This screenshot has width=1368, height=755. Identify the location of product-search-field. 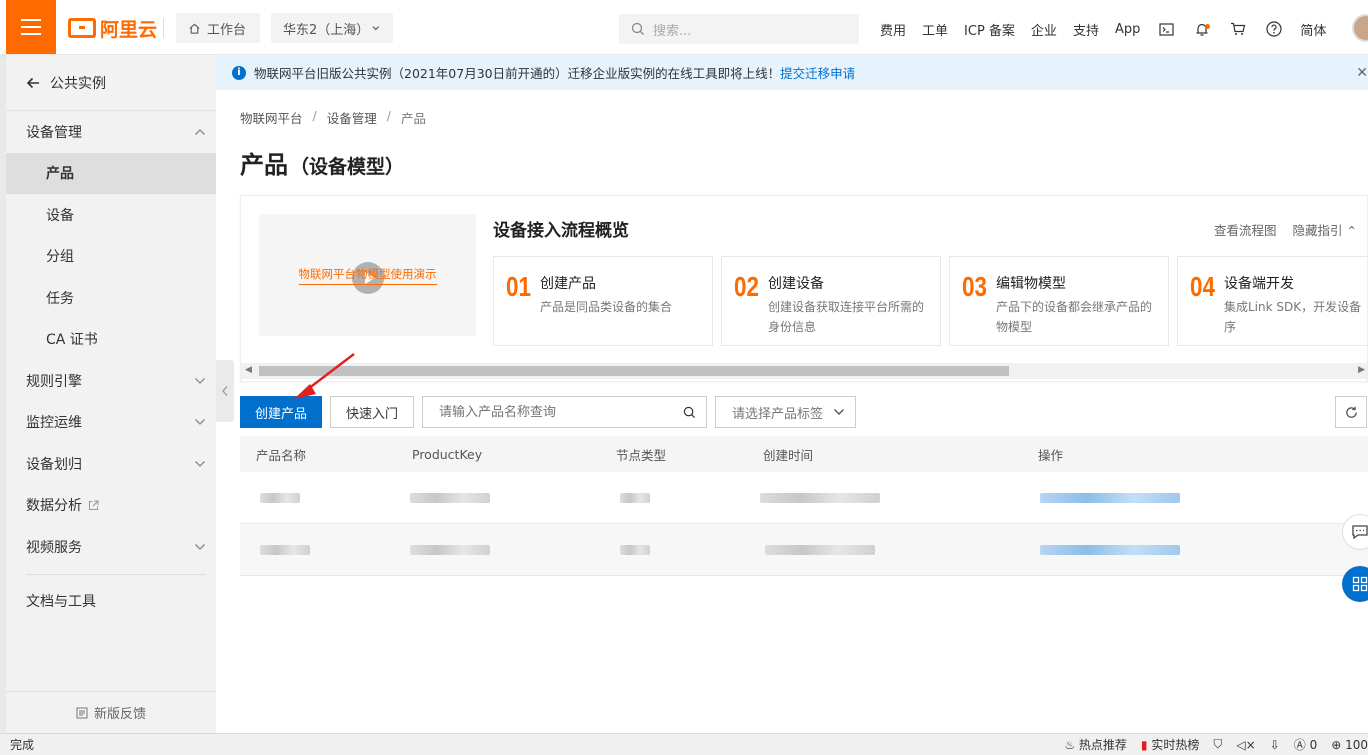
(564, 412).